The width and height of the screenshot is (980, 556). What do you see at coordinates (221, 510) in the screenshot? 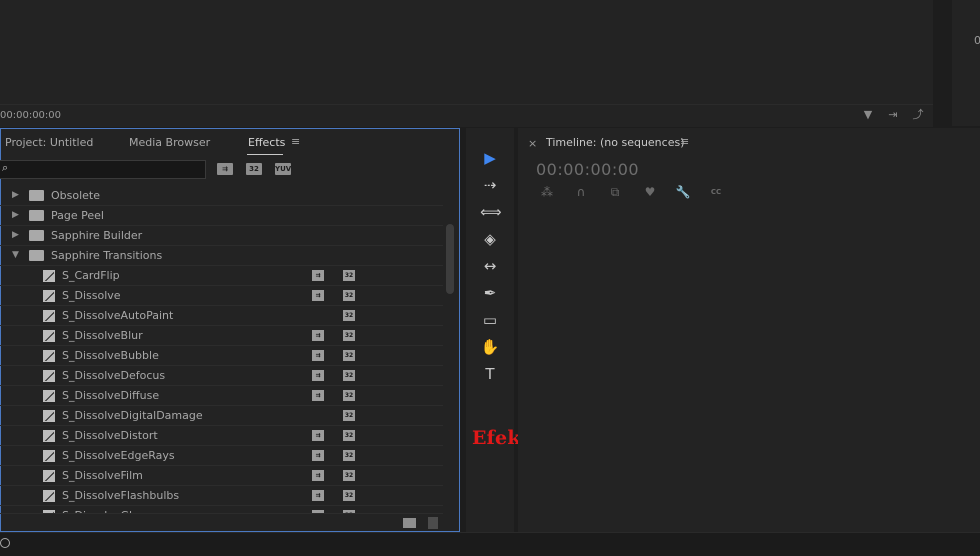
I see `effect-row: S_DissolveGlow ⇉ 32` at bounding box center [221, 510].